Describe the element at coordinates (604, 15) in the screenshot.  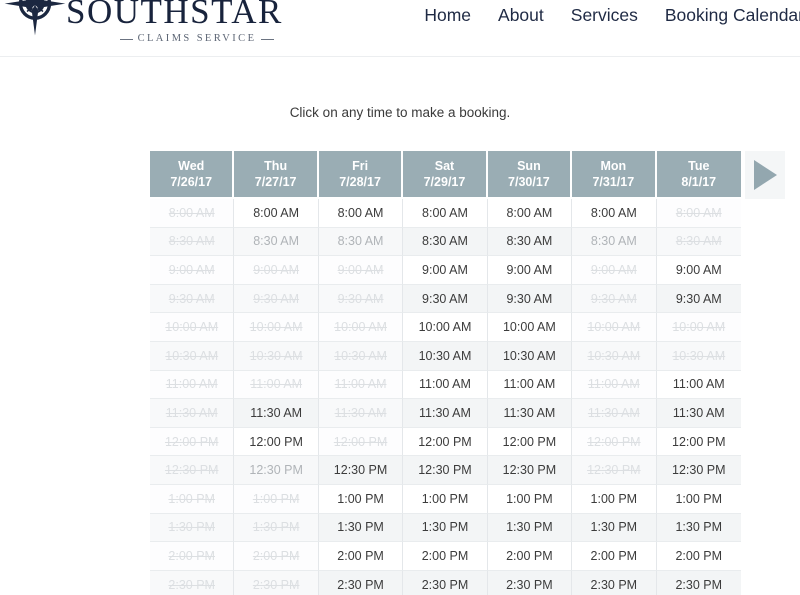
I see `nav-item-services: Services` at that location.